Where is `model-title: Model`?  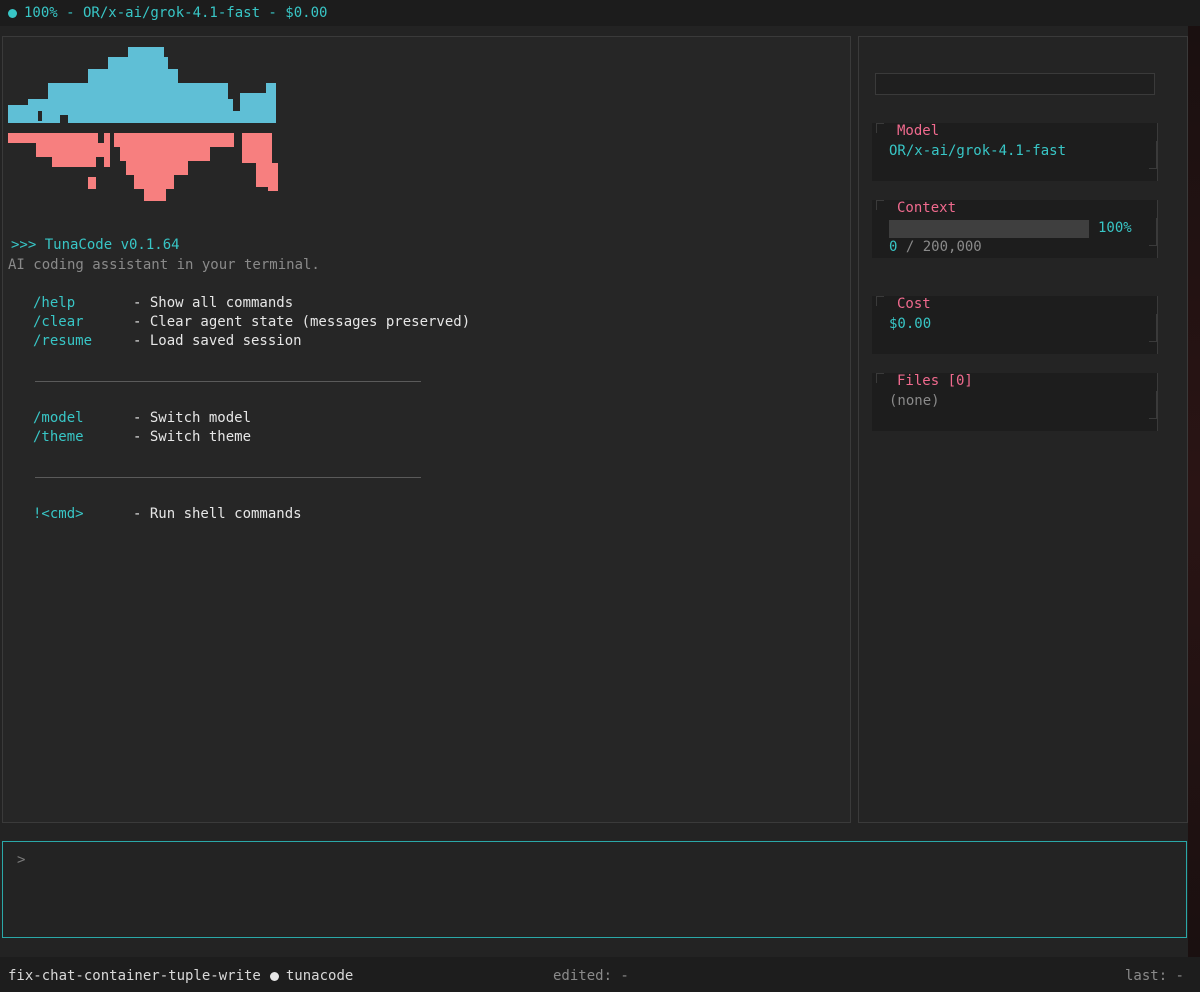 model-title: Model is located at coordinates (918, 131).